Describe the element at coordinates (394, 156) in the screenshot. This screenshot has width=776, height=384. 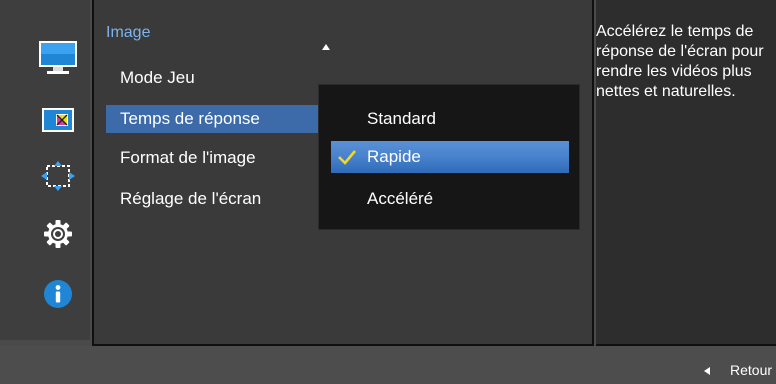
I see `option-label: Rapide` at that location.